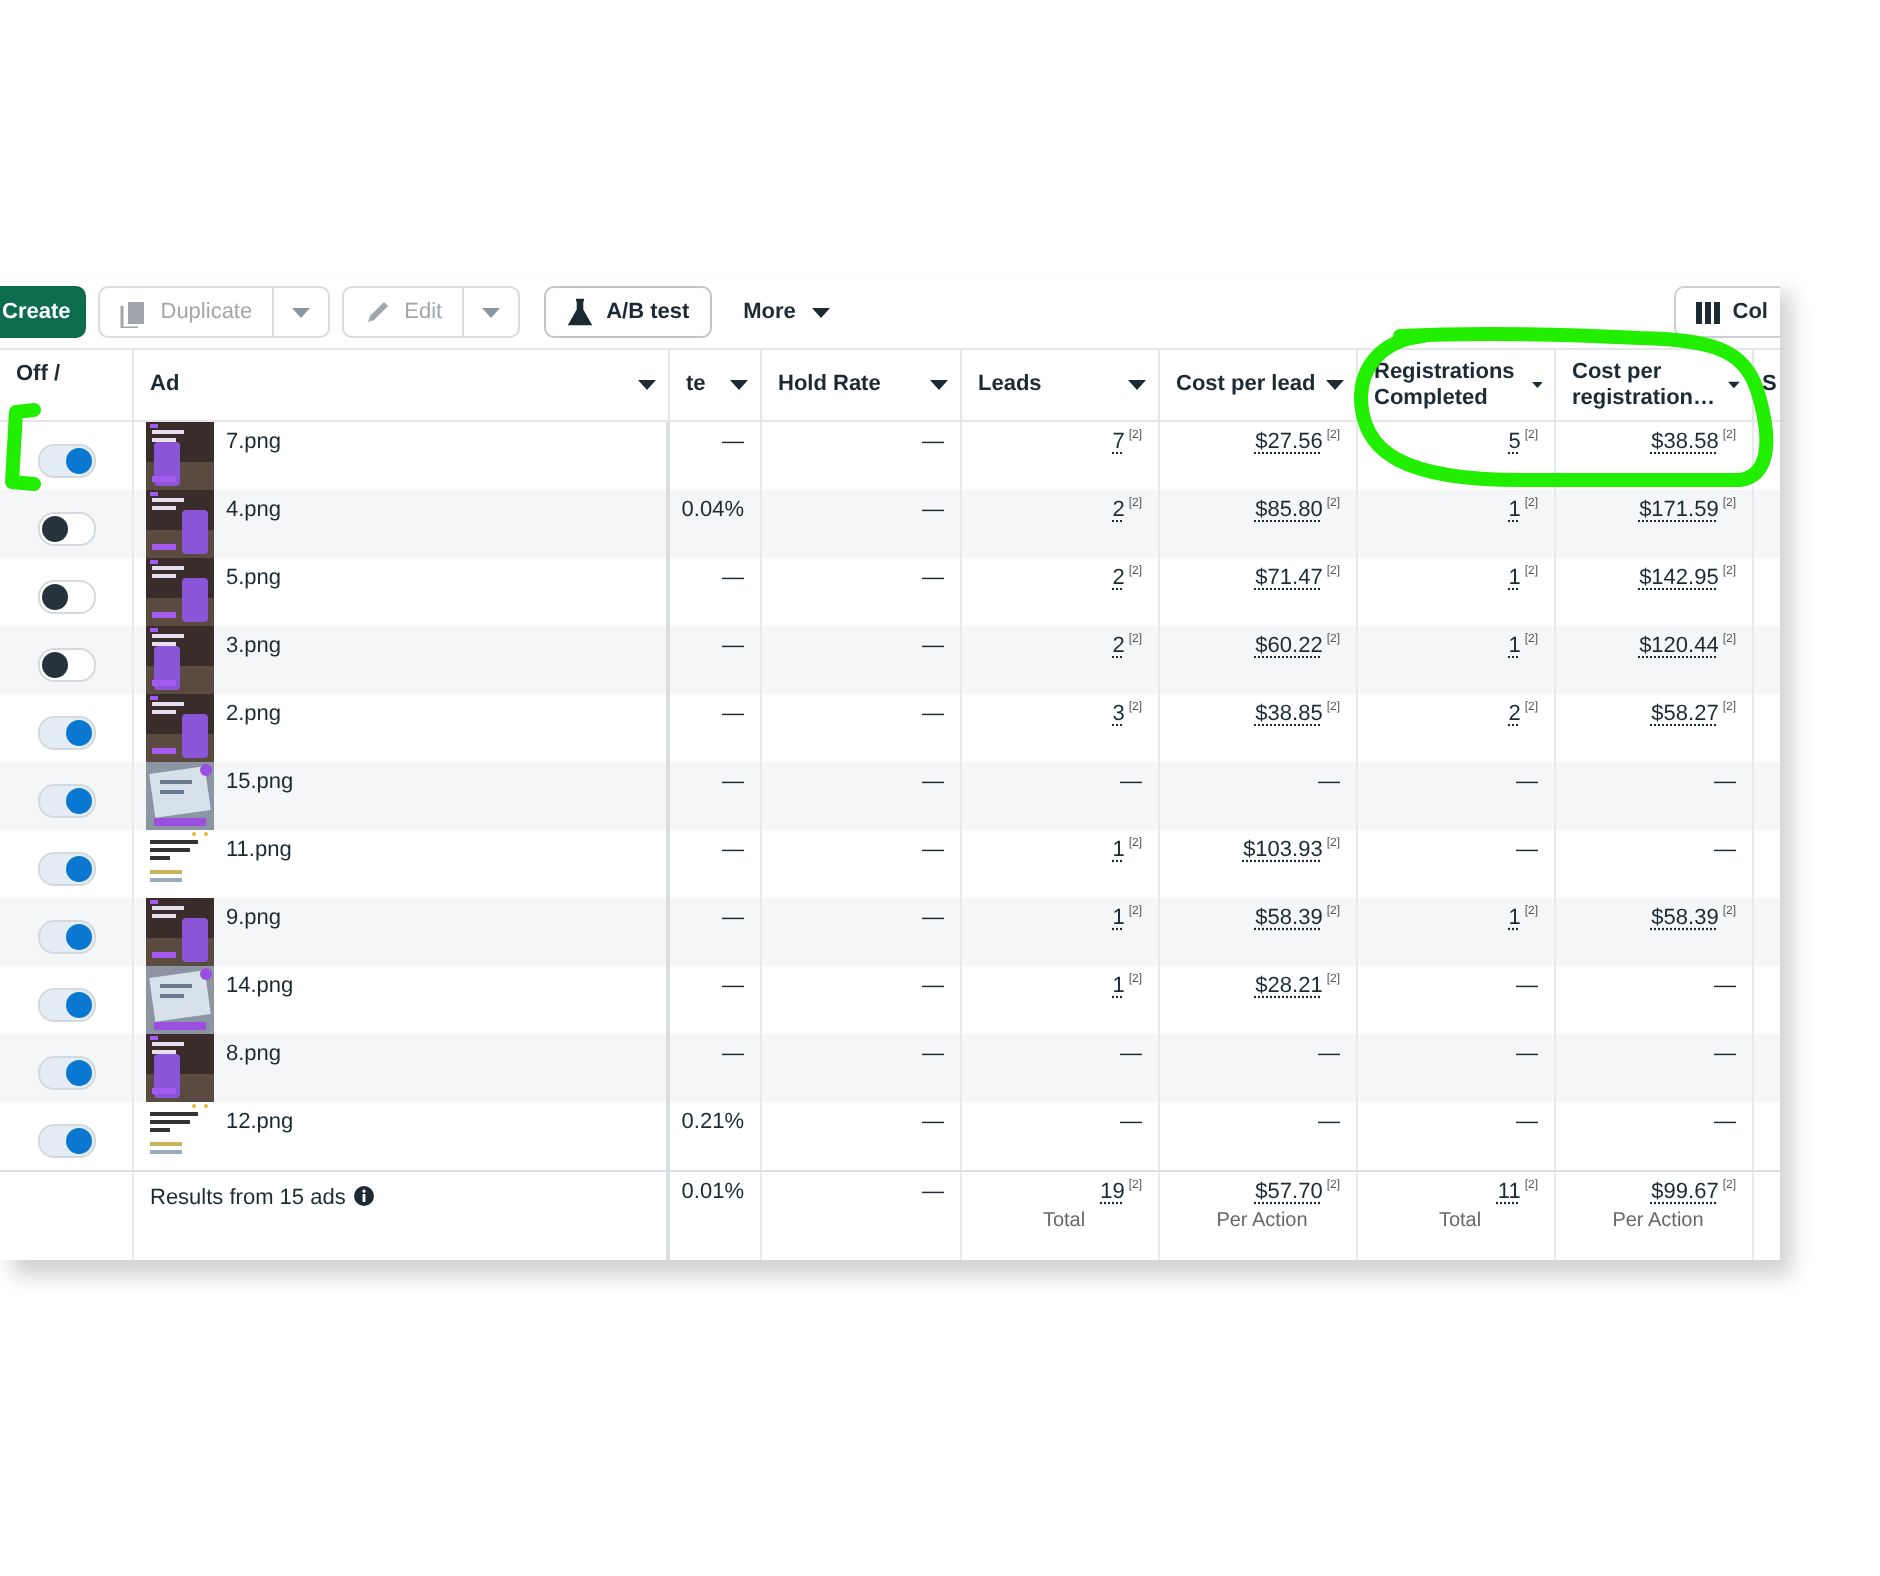 Image resolution: width=1880 pixels, height=1576 pixels. What do you see at coordinates (890, 796) in the screenshot?
I see `table-row: 15.png — — — — — —` at bounding box center [890, 796].